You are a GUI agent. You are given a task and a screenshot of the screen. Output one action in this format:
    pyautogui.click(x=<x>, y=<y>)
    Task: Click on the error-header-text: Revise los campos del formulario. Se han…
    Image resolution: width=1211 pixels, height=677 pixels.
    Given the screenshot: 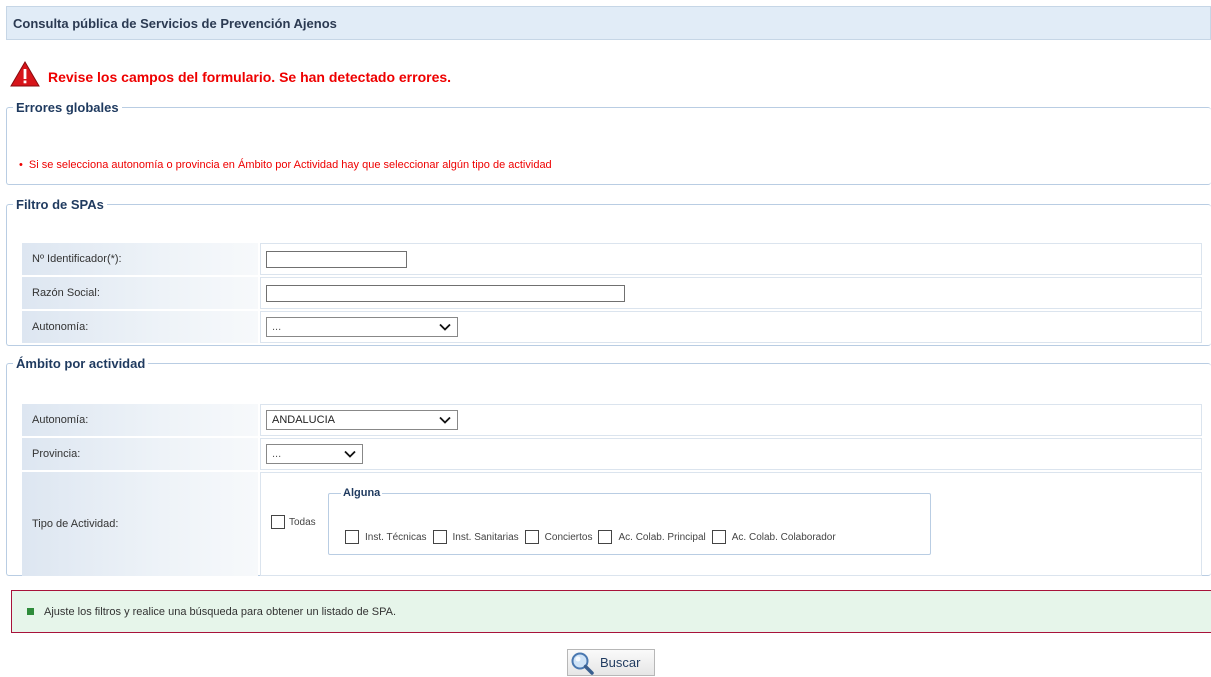 What is the action you would take?
    pyautogui.click(x=250, y=77)
    